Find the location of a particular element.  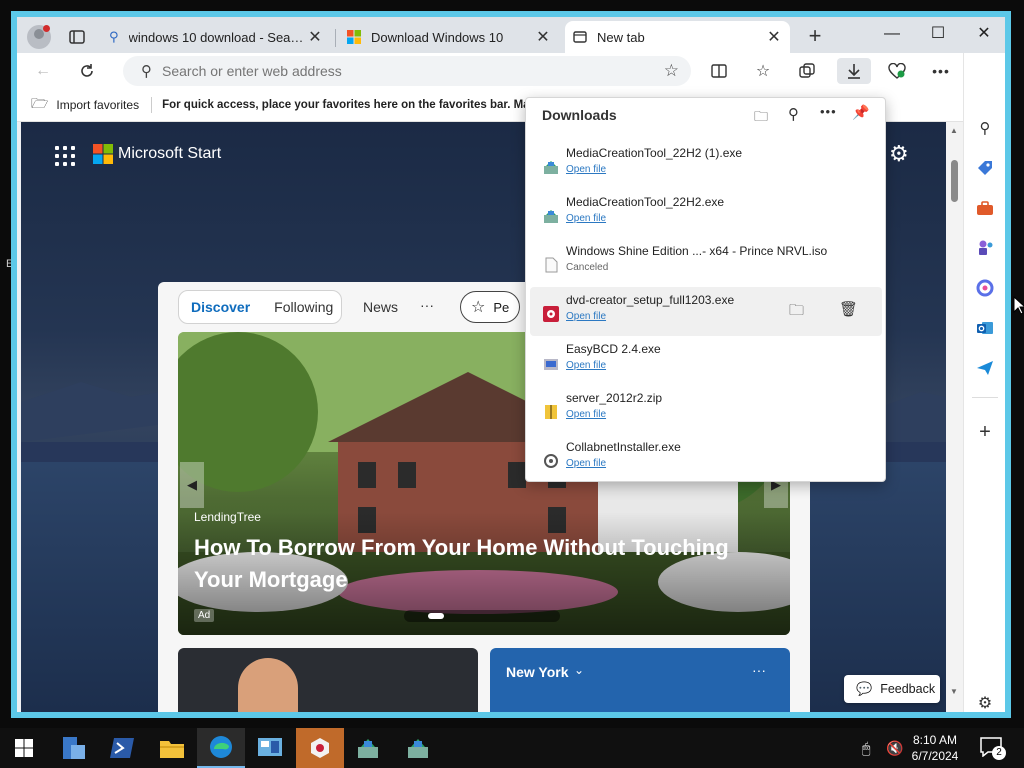

download-item: MediaCreationTool_22H2 (1).exe Open file is located at coordinates (706, 164).